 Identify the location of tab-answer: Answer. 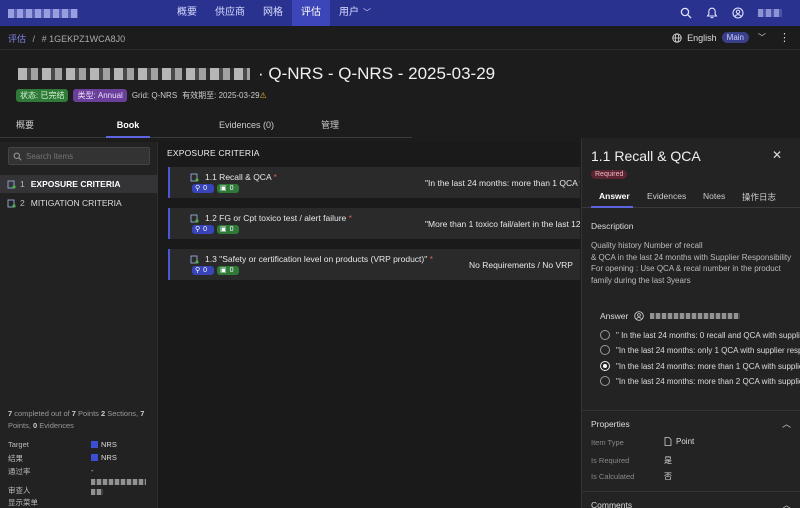
(614, 196).